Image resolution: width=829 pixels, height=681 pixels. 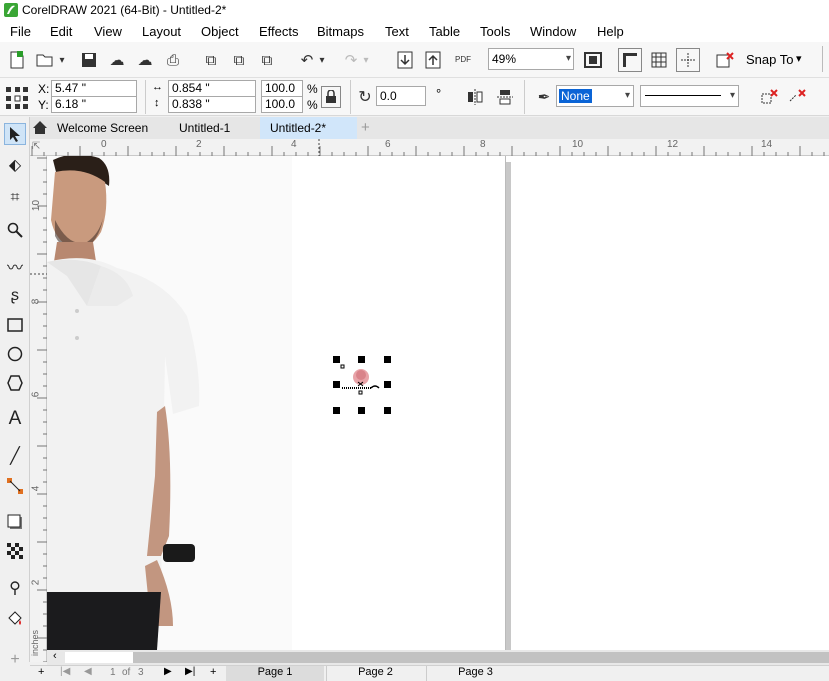 I want to click on scrollbar-thumb, so click(x=481, y=657).